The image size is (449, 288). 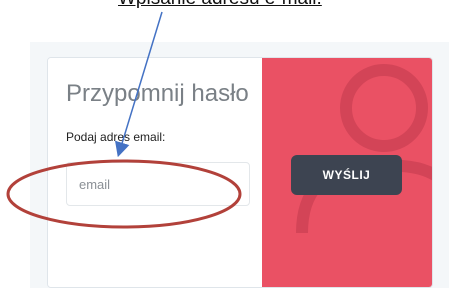 I want to click on email-label: Podaj adres email:, so click(x=116, y=137).